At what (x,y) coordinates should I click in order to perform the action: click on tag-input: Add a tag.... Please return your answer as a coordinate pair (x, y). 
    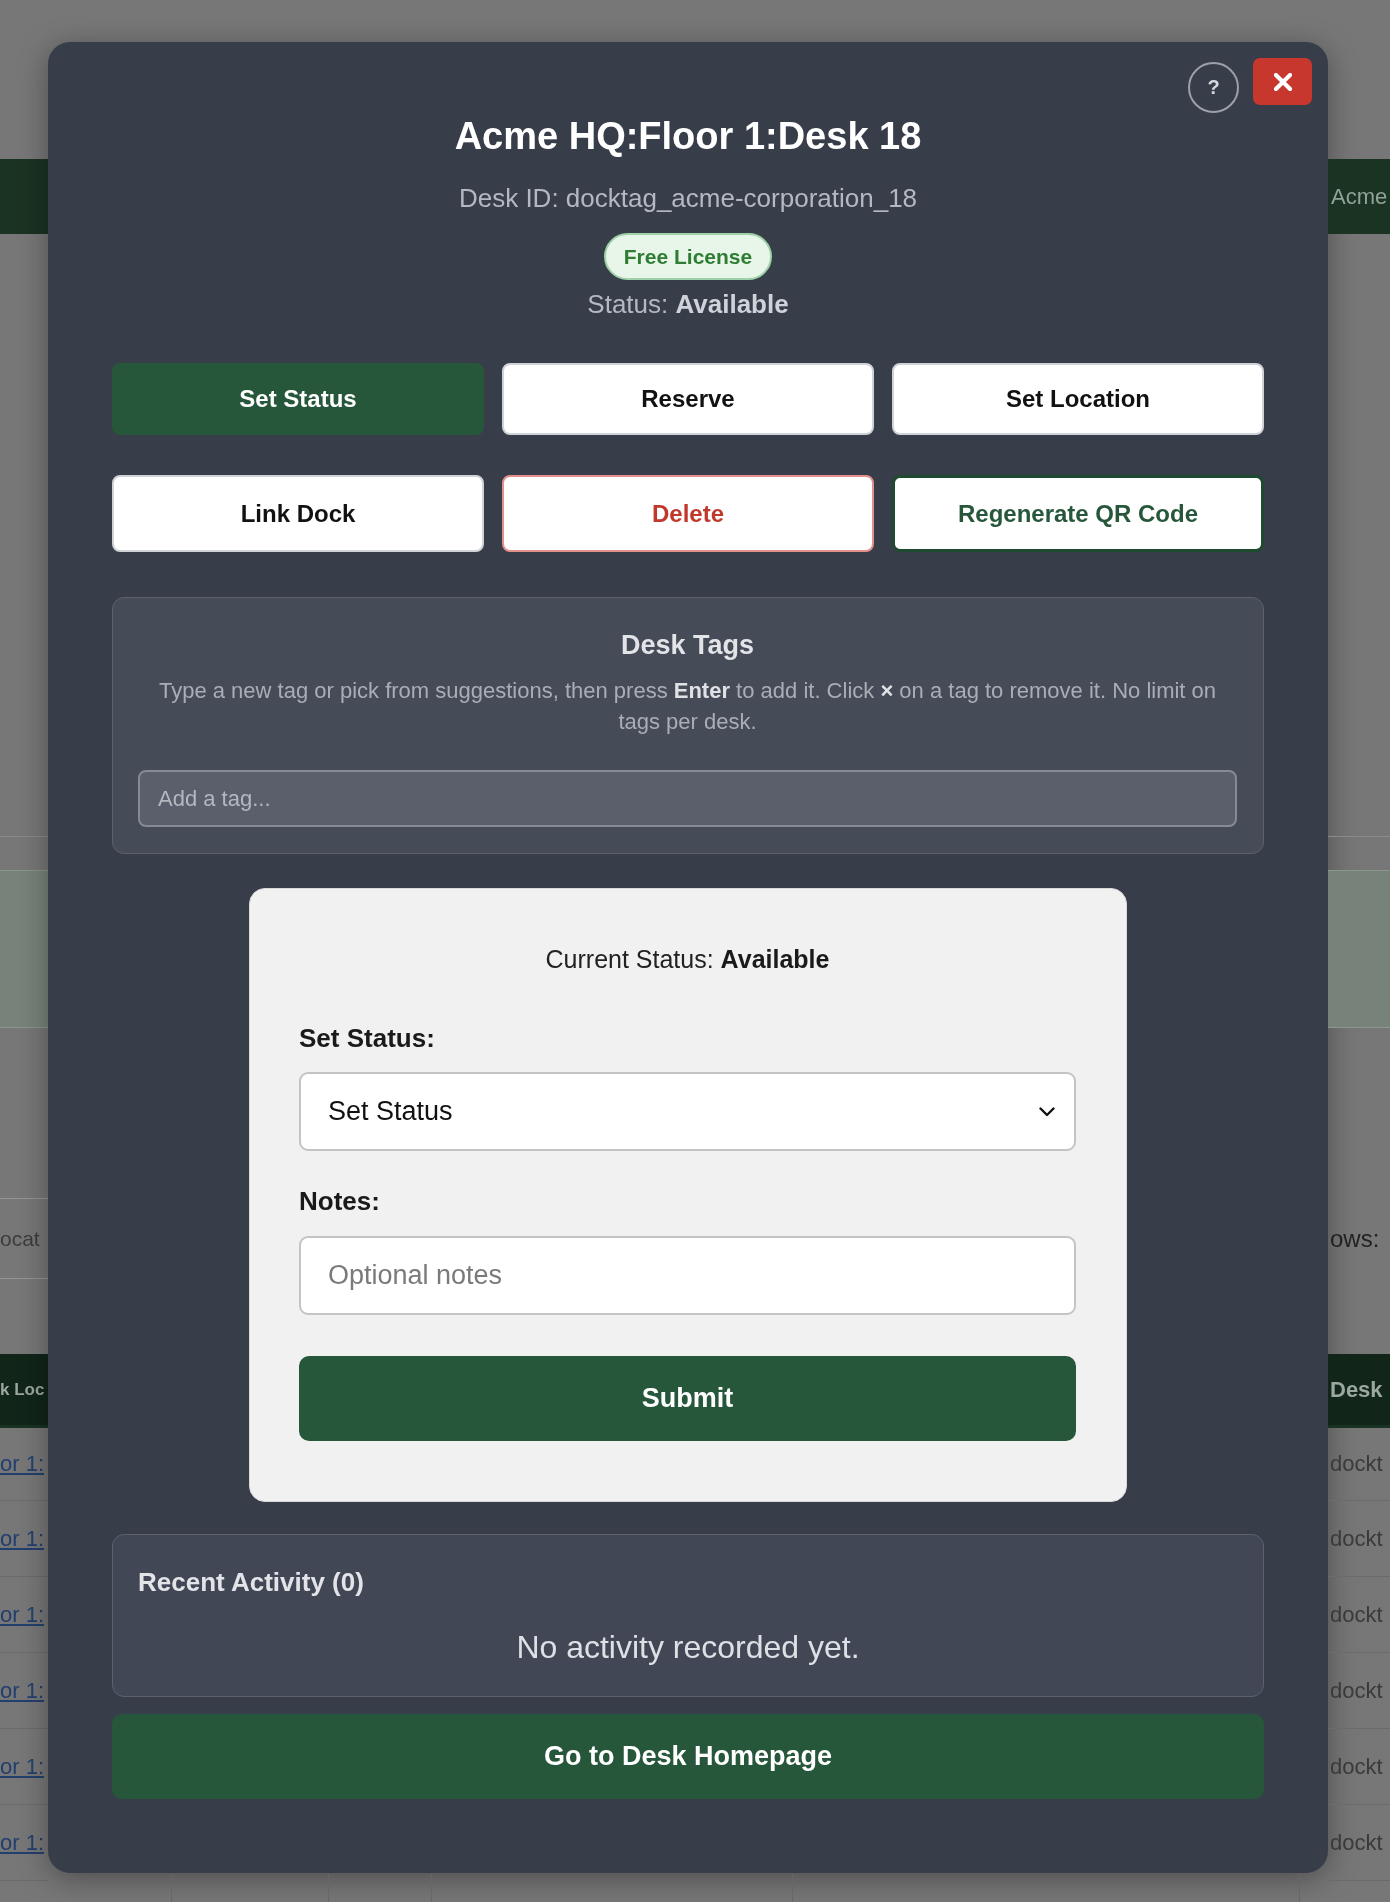
    Looking at the image, I should click on (687, 798).